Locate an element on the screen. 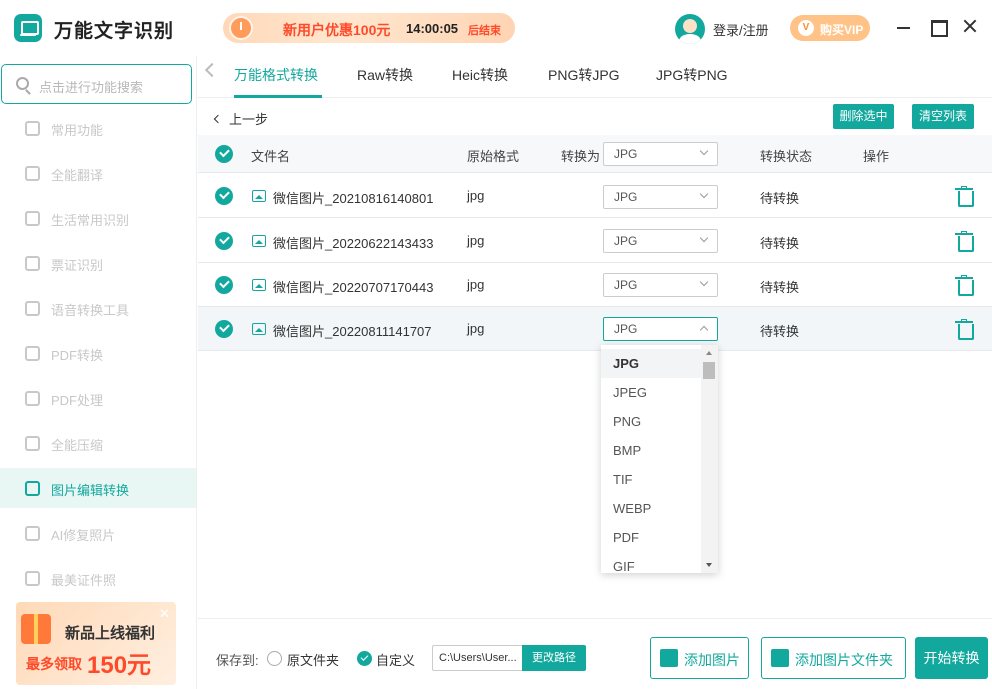 Image resolution: width=992 pixels, height=689 pixels. ad-close-icon: ✕ is located at coordinates (164, 614).